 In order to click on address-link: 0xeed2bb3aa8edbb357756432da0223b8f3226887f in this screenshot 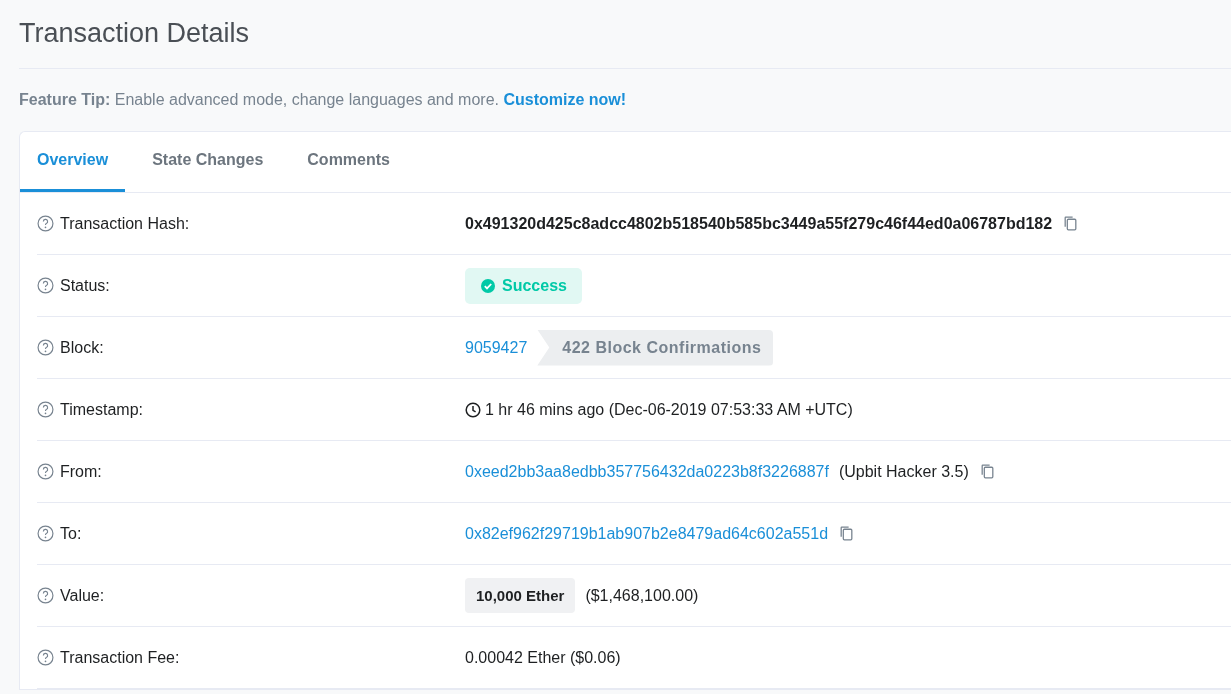, I will do `click(647, 471)`.